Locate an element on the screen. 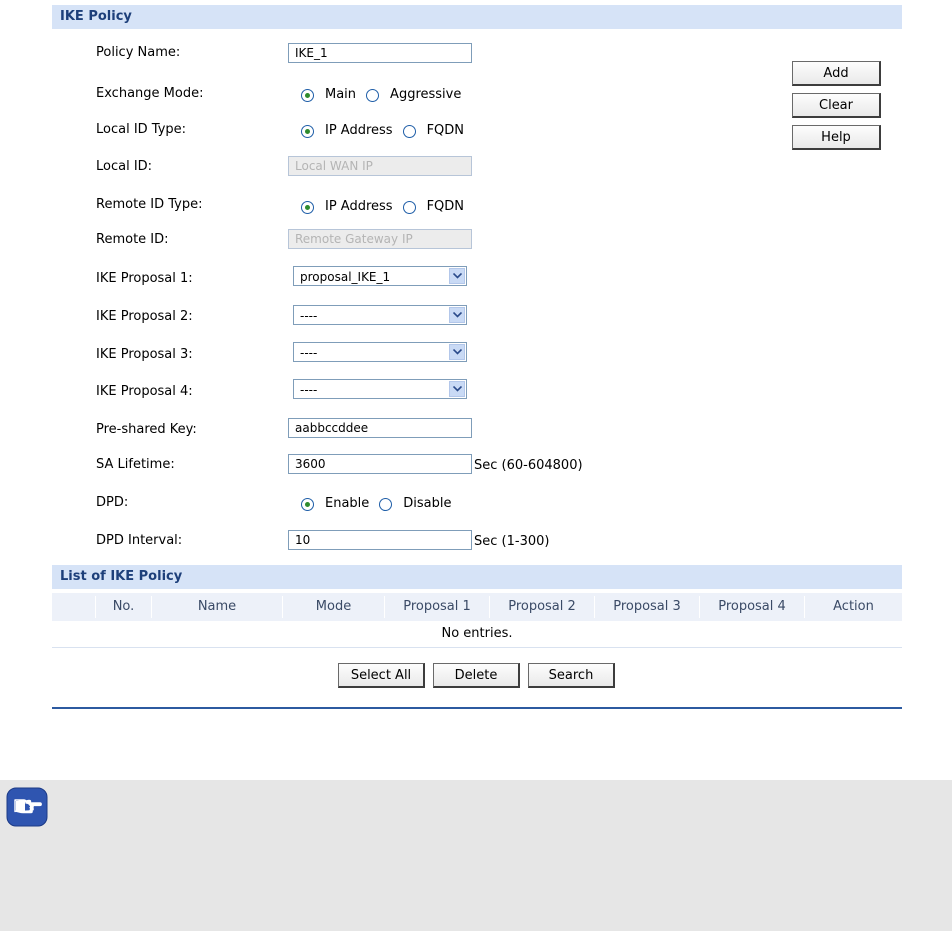 This screenshot has width=952, height=931. help-button: Help is located at coordinates (836, 137).